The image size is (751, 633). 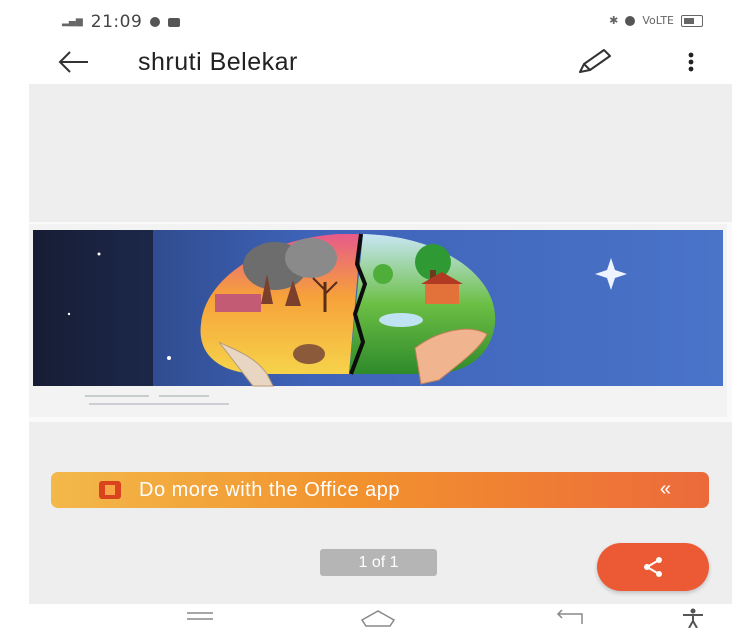 I want to click on network-label: VoLTE, so click(x=658, y=20).